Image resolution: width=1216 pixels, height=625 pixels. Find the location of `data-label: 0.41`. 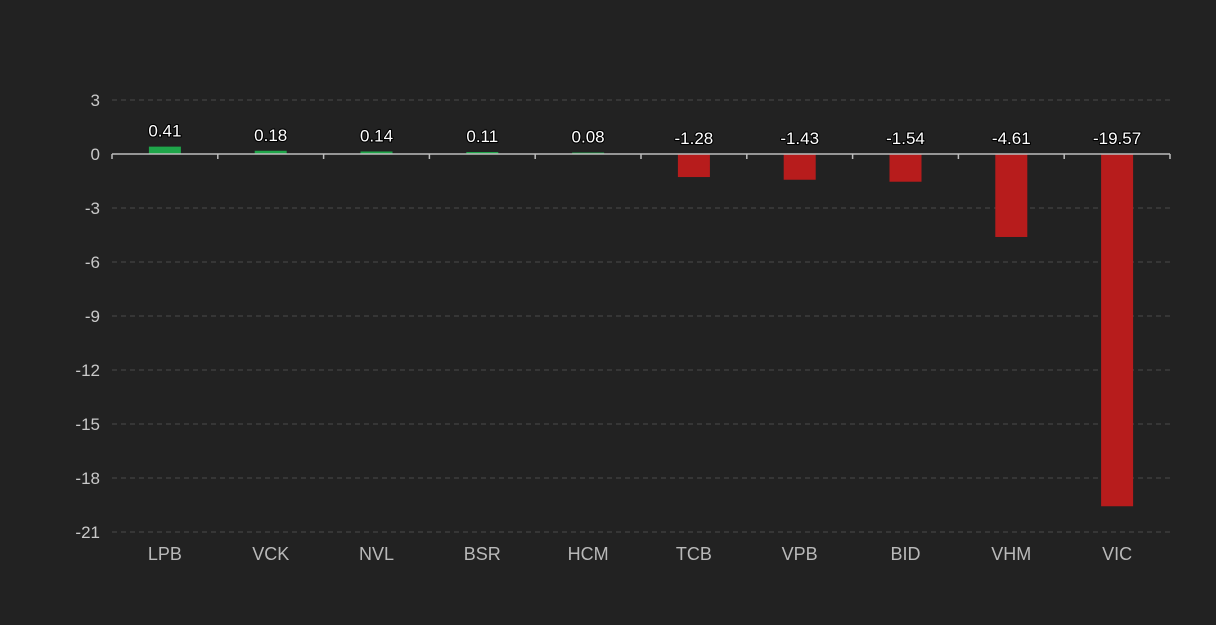

data-label: 0.41 is located at coordinates (164, 131).